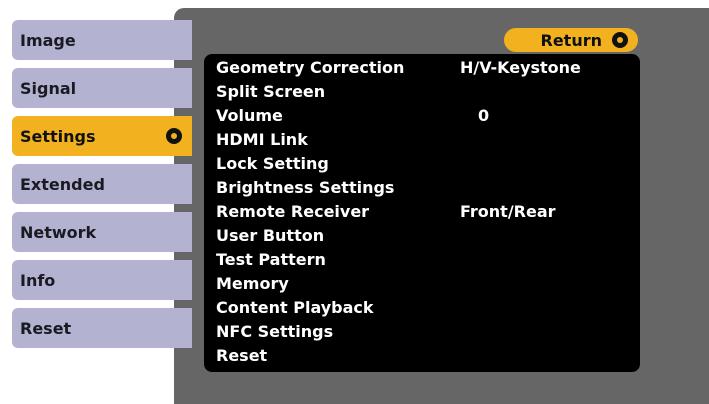 Image resolution: width=709 pixels, height=404 pixels. What do you see at coordinates (271, 91) in the screenshot?
I see `menu-item-label: Split Screen` at bounding box center [271, 91].